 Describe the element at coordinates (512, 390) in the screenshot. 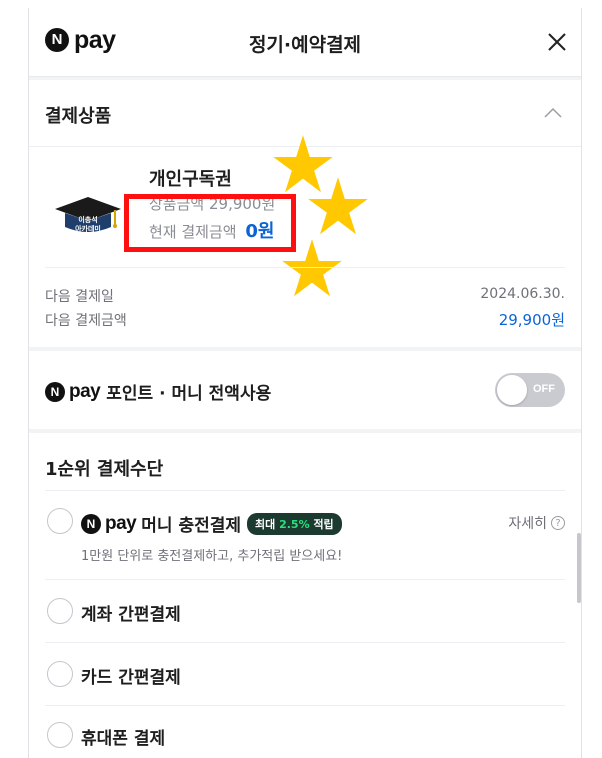

I see `toggle-knob` at that location.